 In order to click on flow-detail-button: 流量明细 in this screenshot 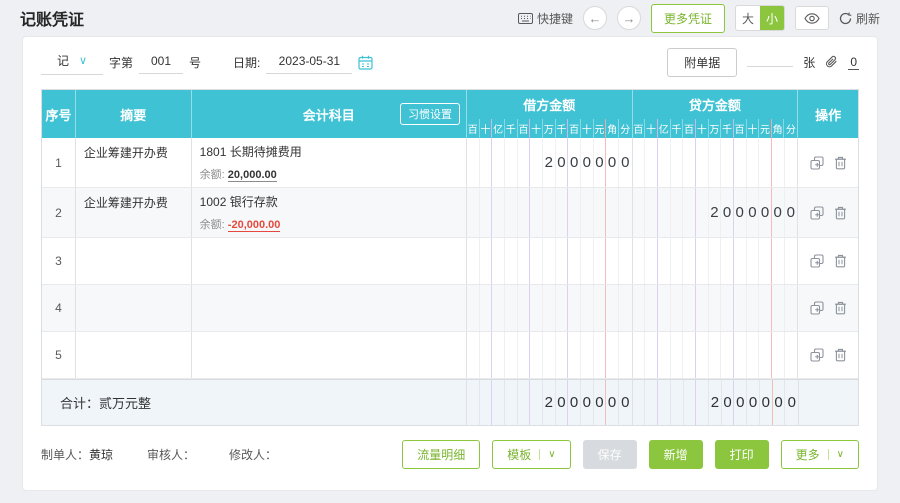, I will do `click(441, 454)`.